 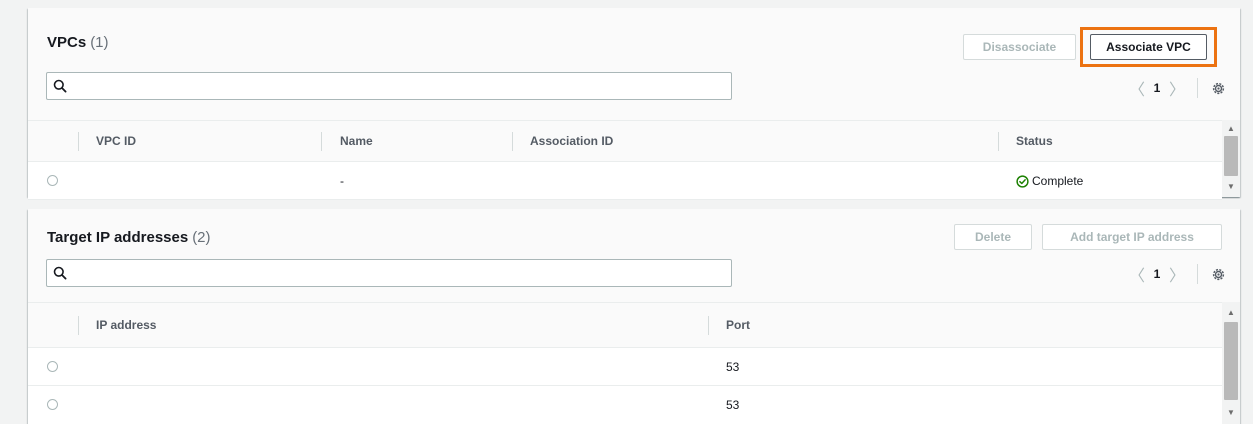 What do you see at coordinates (1058, 181) in the screenshot?
I see `status-text: Complete` at bounding box center [1058, 181].